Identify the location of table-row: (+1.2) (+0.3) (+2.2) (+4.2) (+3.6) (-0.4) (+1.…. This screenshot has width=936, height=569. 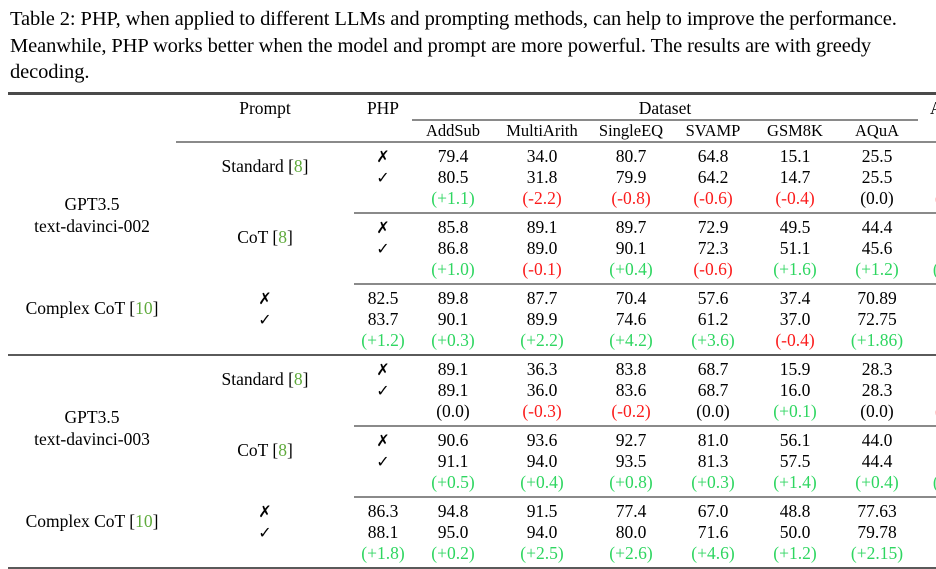
(472, 340).